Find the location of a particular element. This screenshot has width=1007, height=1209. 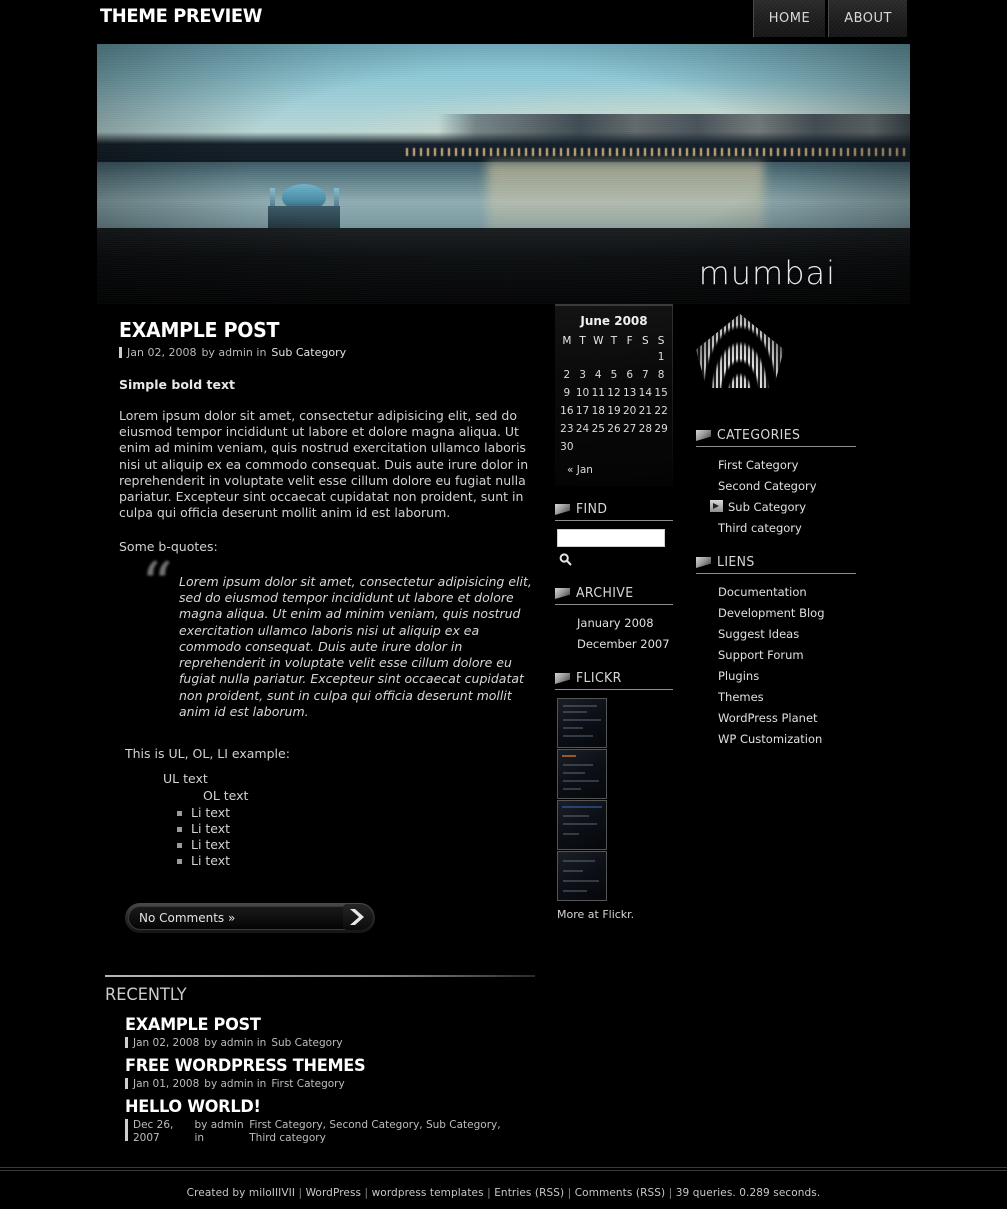

calendar-day: 13 is located at coordinates (629, 393).